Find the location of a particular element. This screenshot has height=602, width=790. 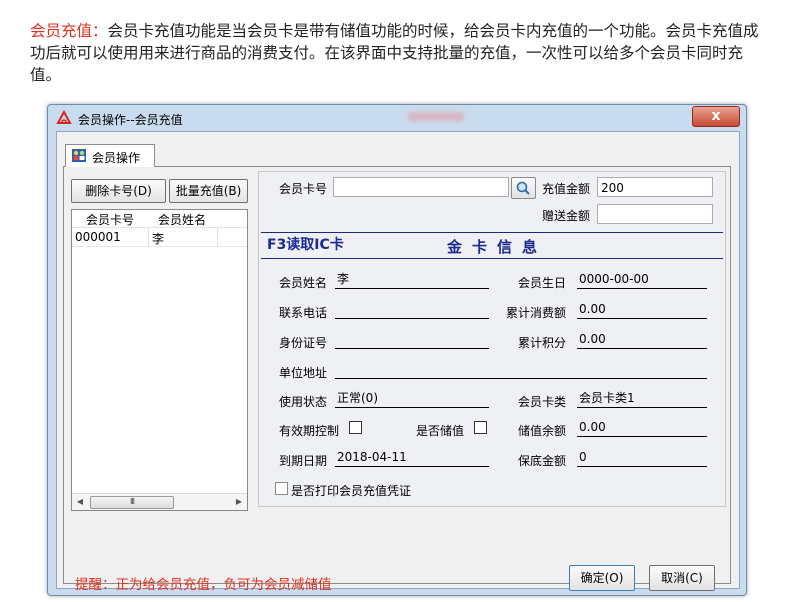

horizontal-scrollbar: ◀ III ▶ is located at coordinates (159, 501).